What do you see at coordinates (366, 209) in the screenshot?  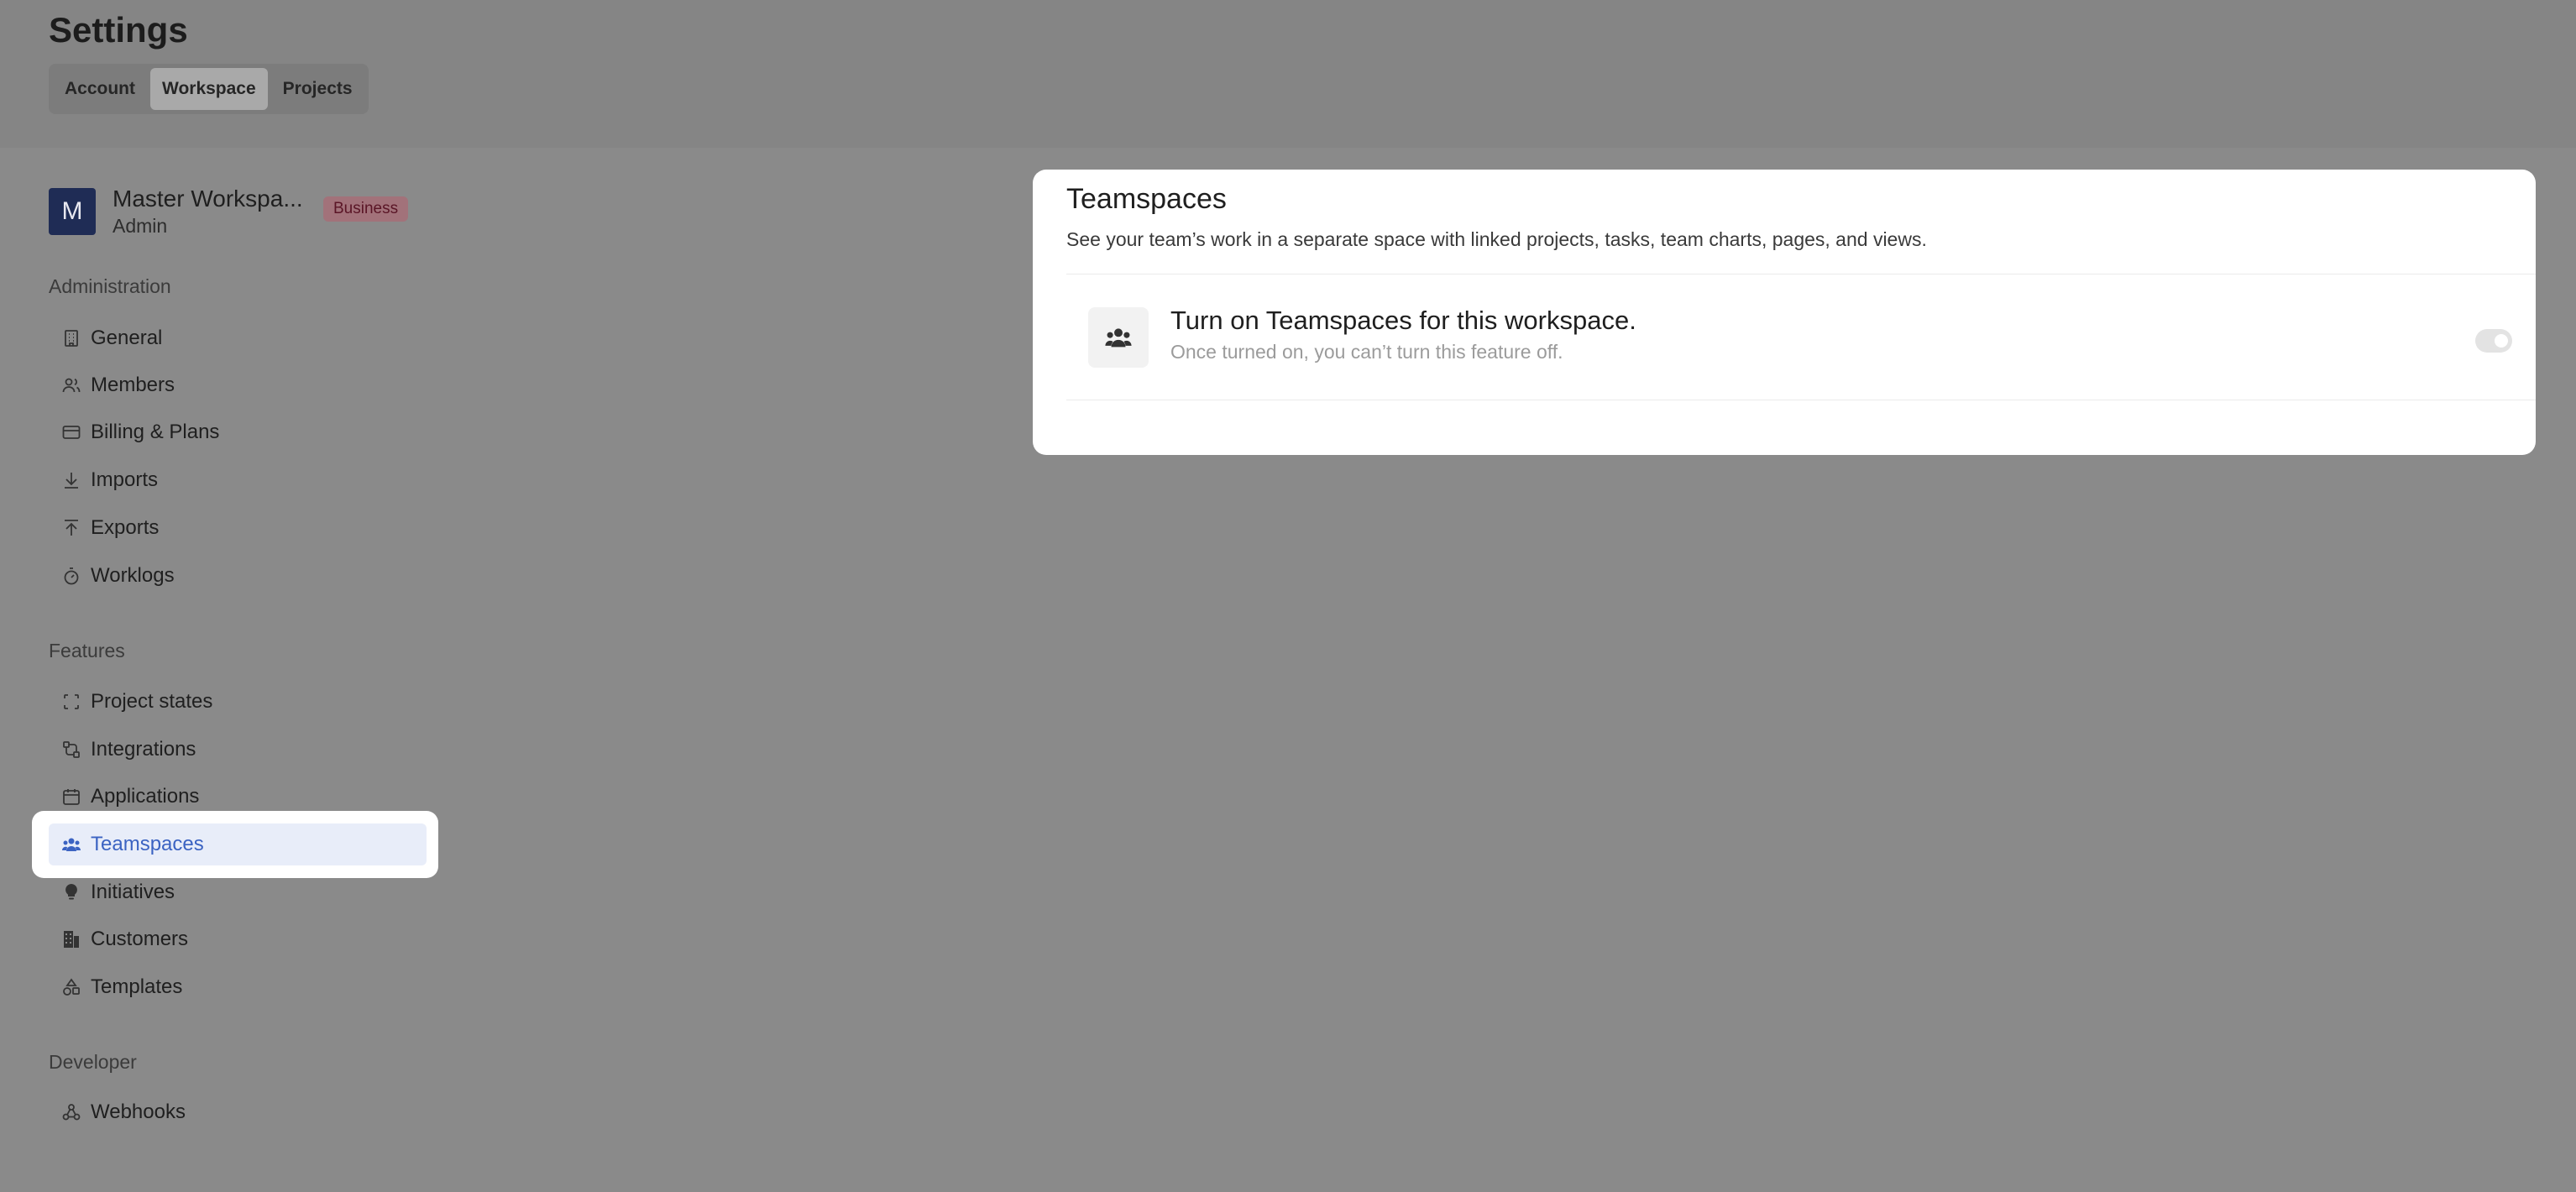 I see `plan-badge: Business` at bounding box center [366, 209].